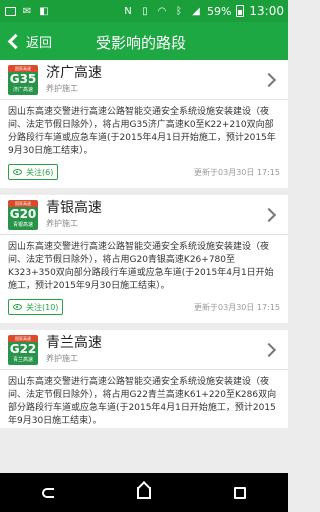  I want to click on home-icon, so click(144, 492).